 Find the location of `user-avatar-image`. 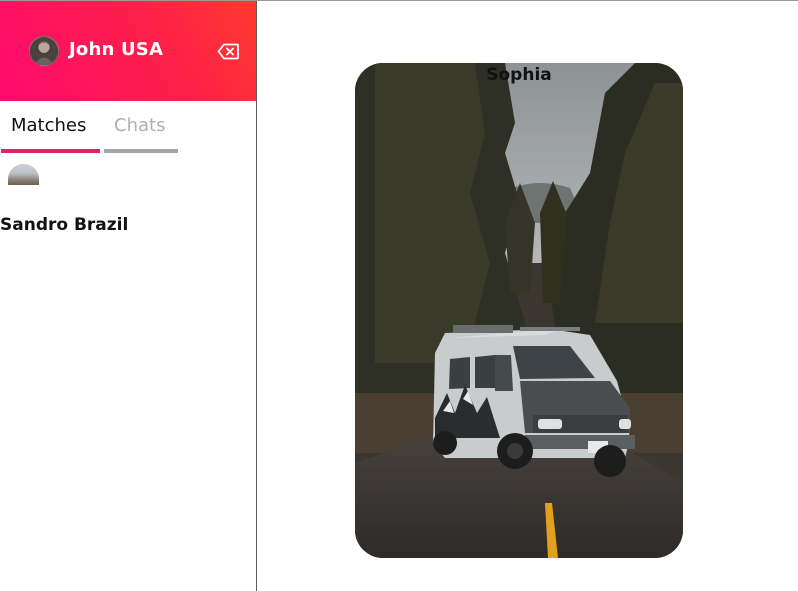

user-avatar-image is located at coordinates (44, 51).